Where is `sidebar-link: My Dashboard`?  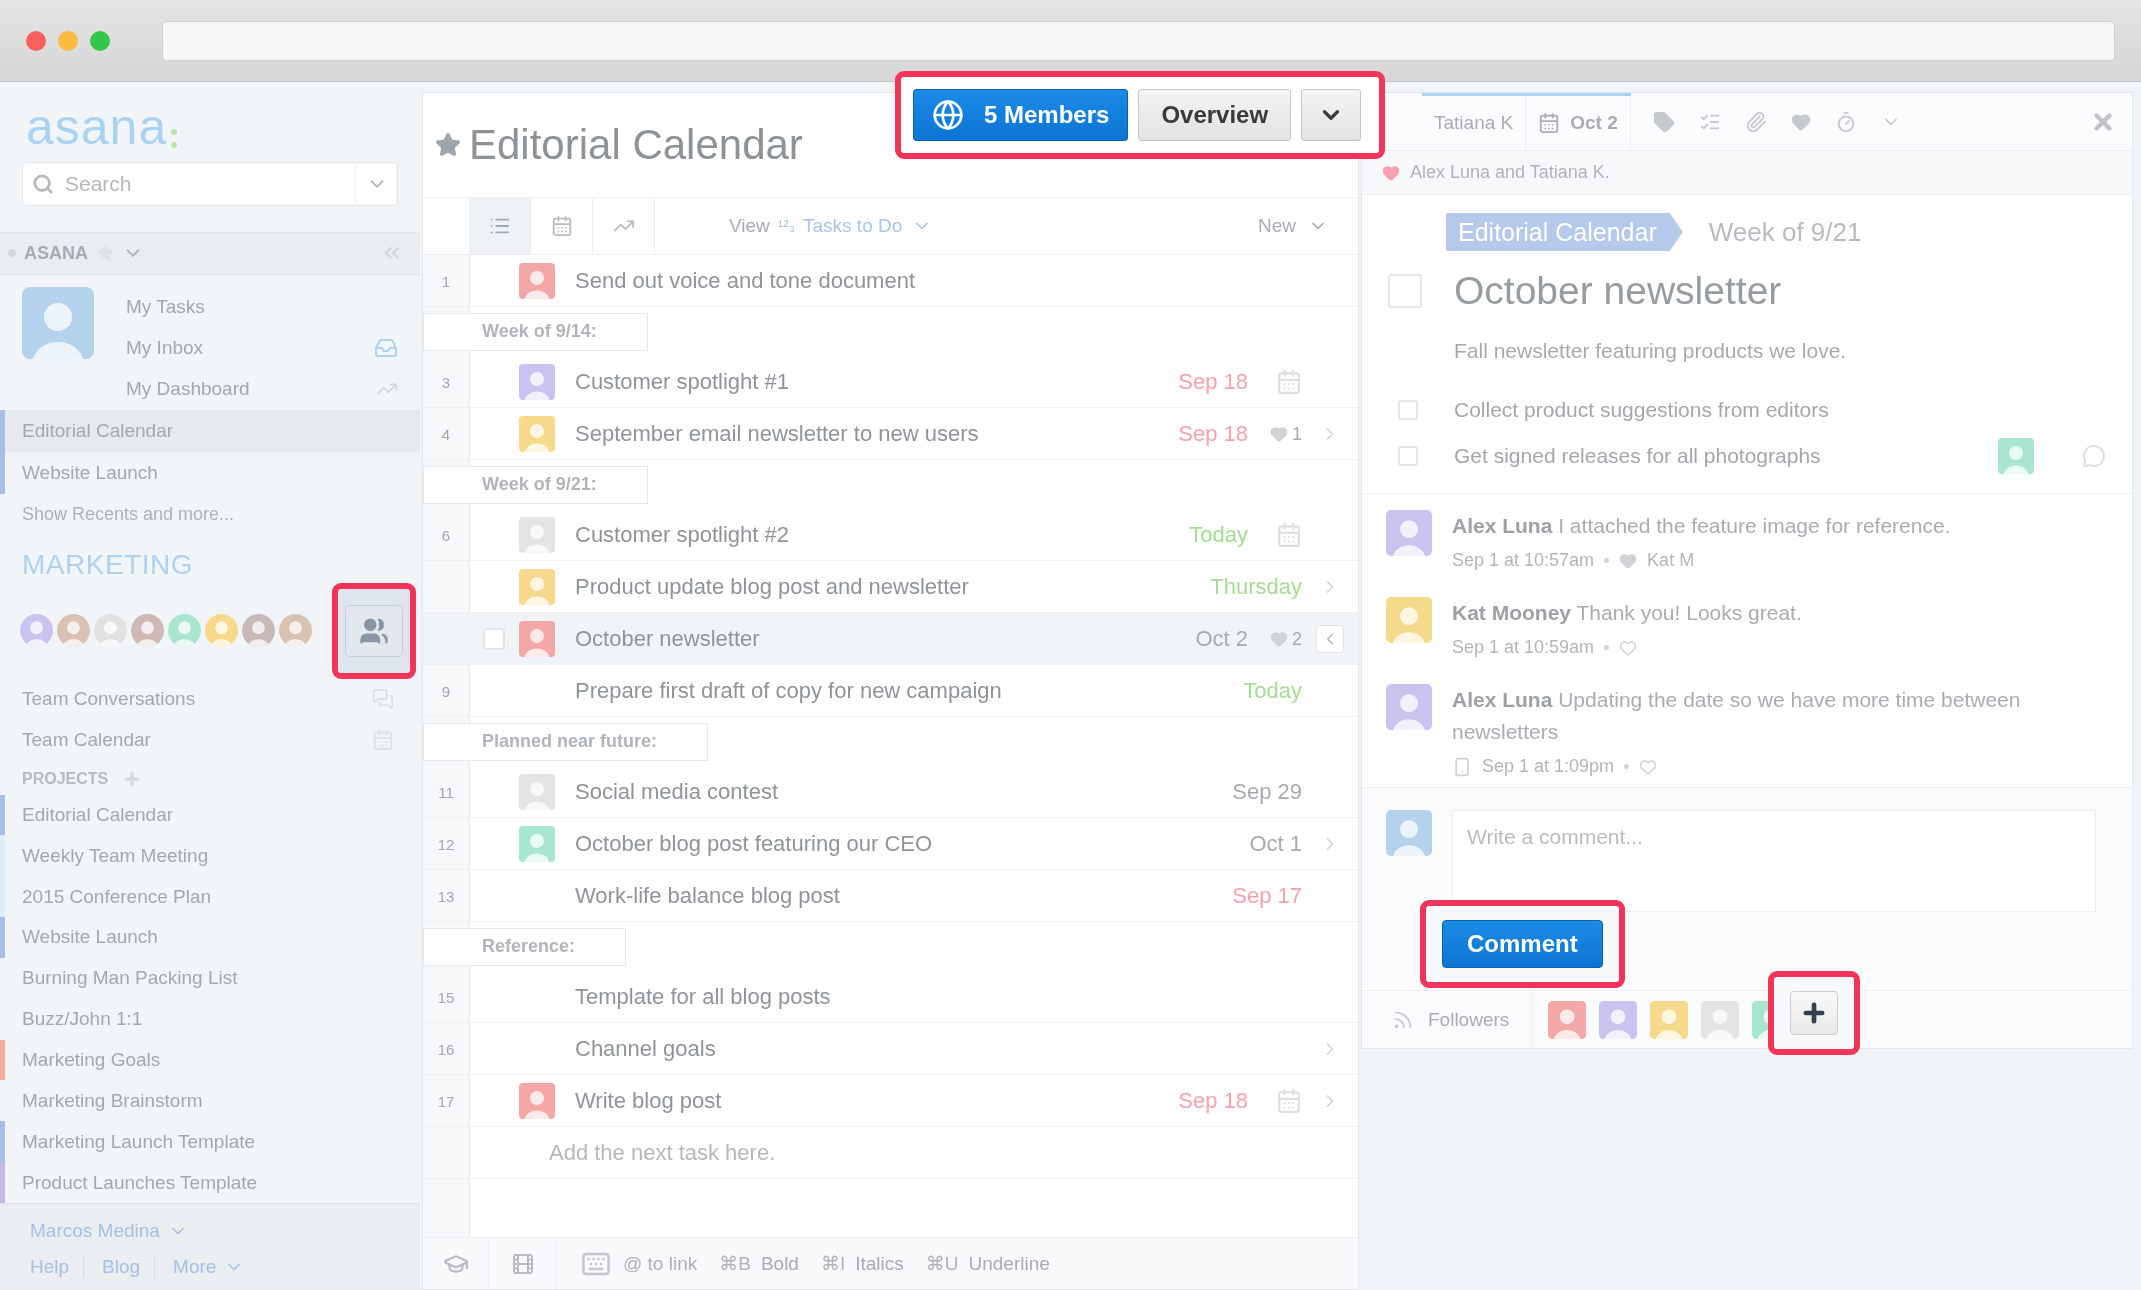
sidebar-link: My Dashboard is located at coordinates (262, 389).